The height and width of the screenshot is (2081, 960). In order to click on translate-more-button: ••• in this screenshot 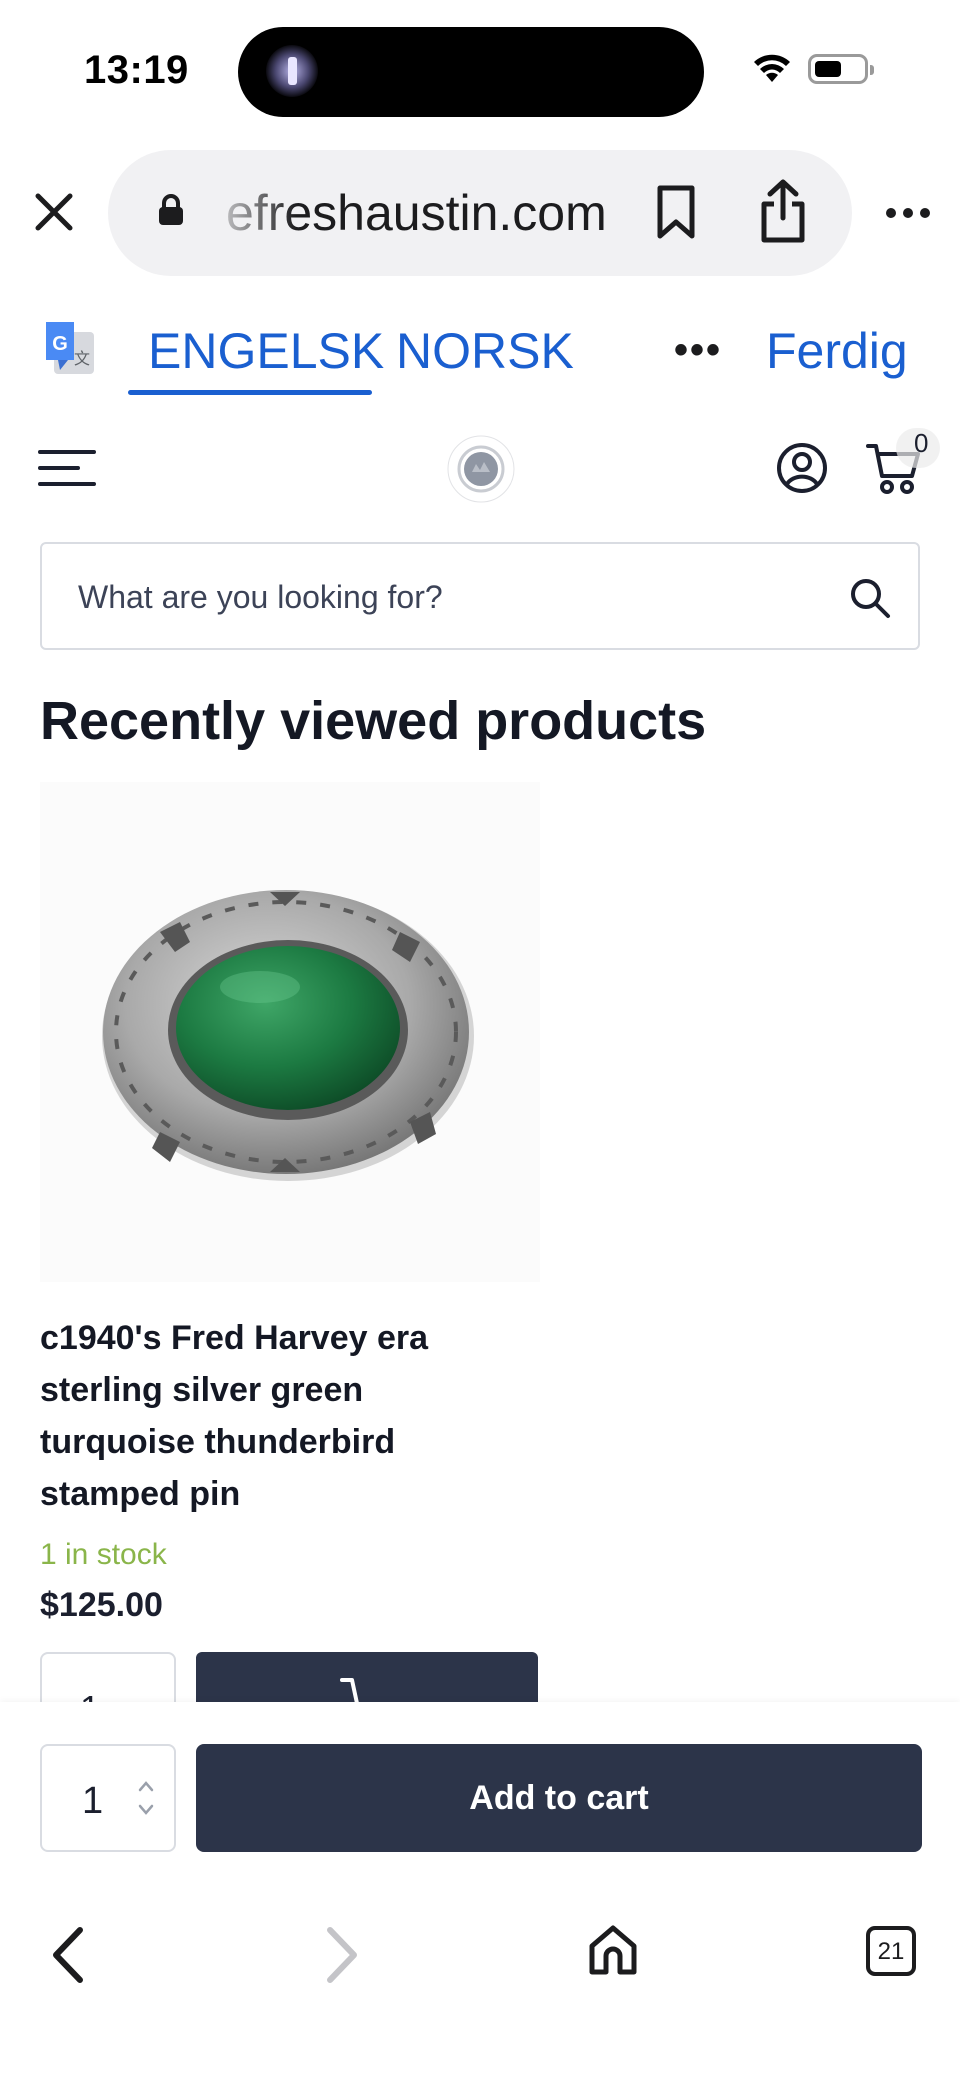, I will do `click(698, 350)`.